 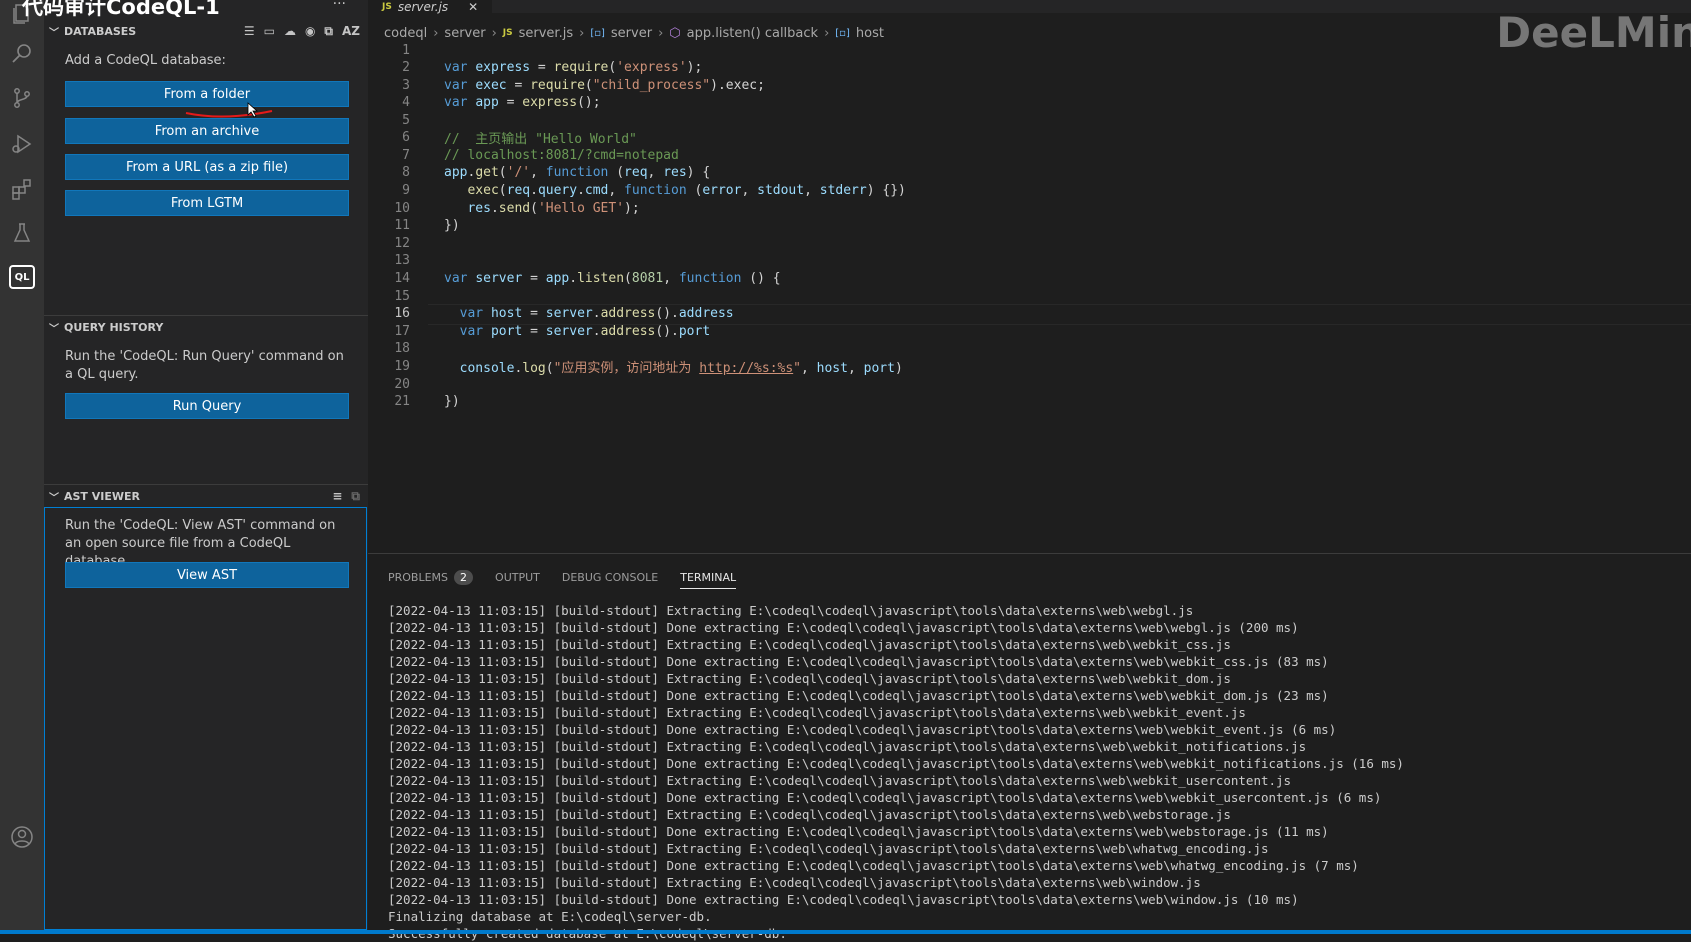 What do you see at coordinates (207, 575) in the screenshot?
I see `view-ast-button: View AST` at bounding box center [207, 575].